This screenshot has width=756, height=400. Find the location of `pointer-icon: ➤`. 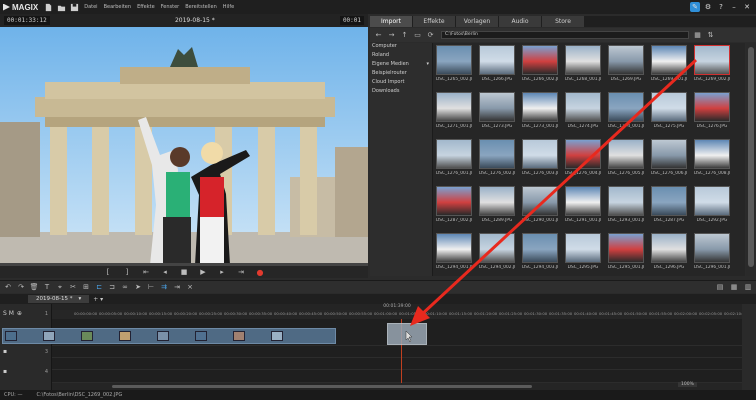

pointer-icon: ➤ is located at coordinates (138, 287).